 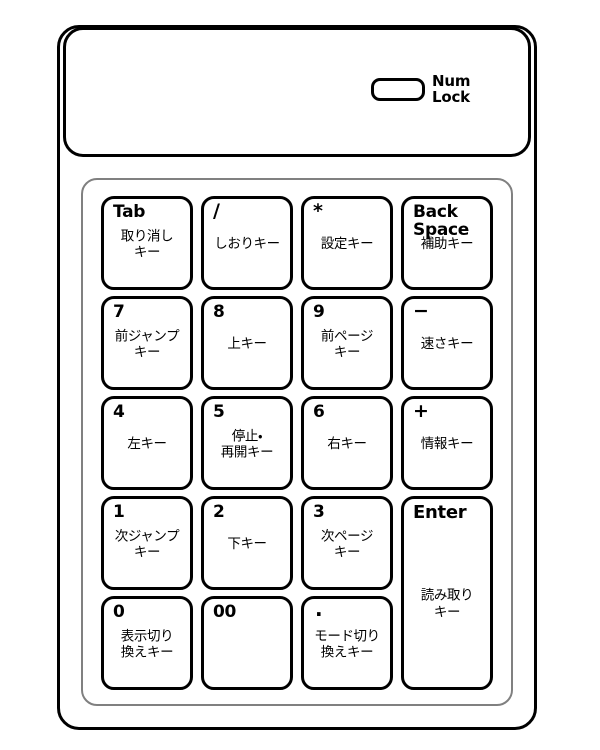 I want to click on key-3: 3 次ページ キー, so click(x=347, y=543).